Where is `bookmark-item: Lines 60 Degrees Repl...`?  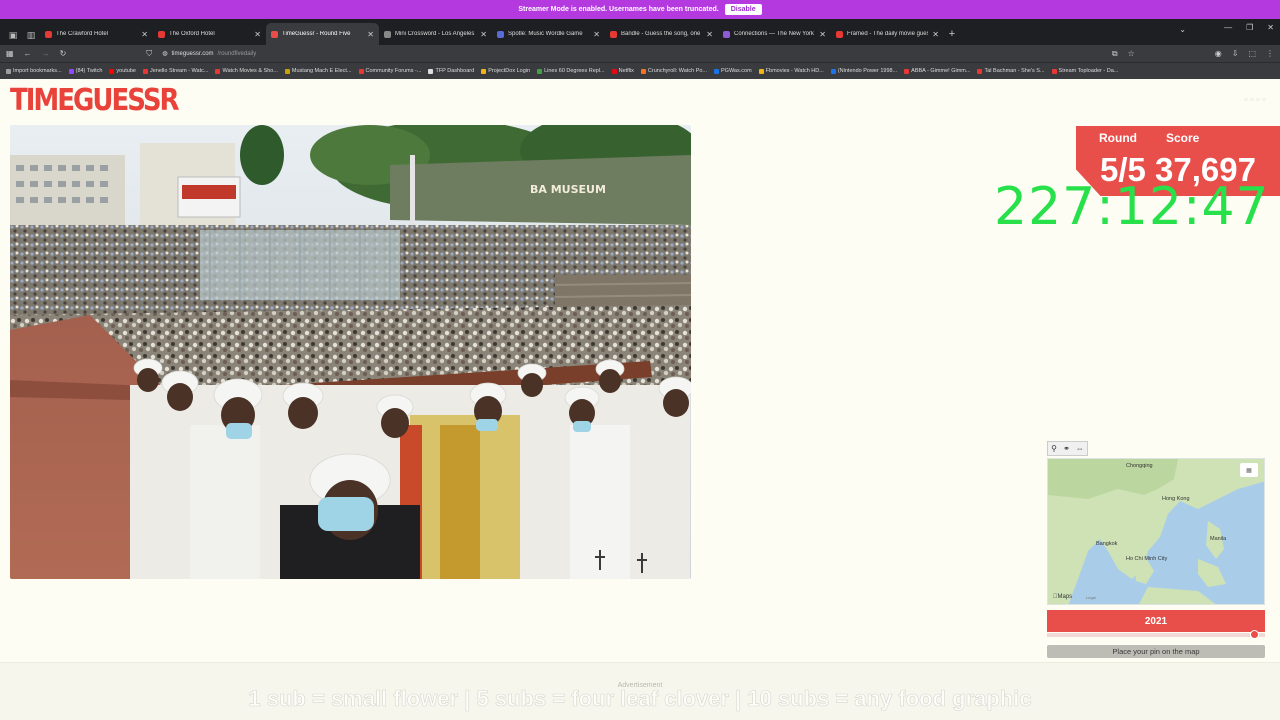
bookmark-item: Lines 60 Degrees Repl... is located at coordinates (571, 71).